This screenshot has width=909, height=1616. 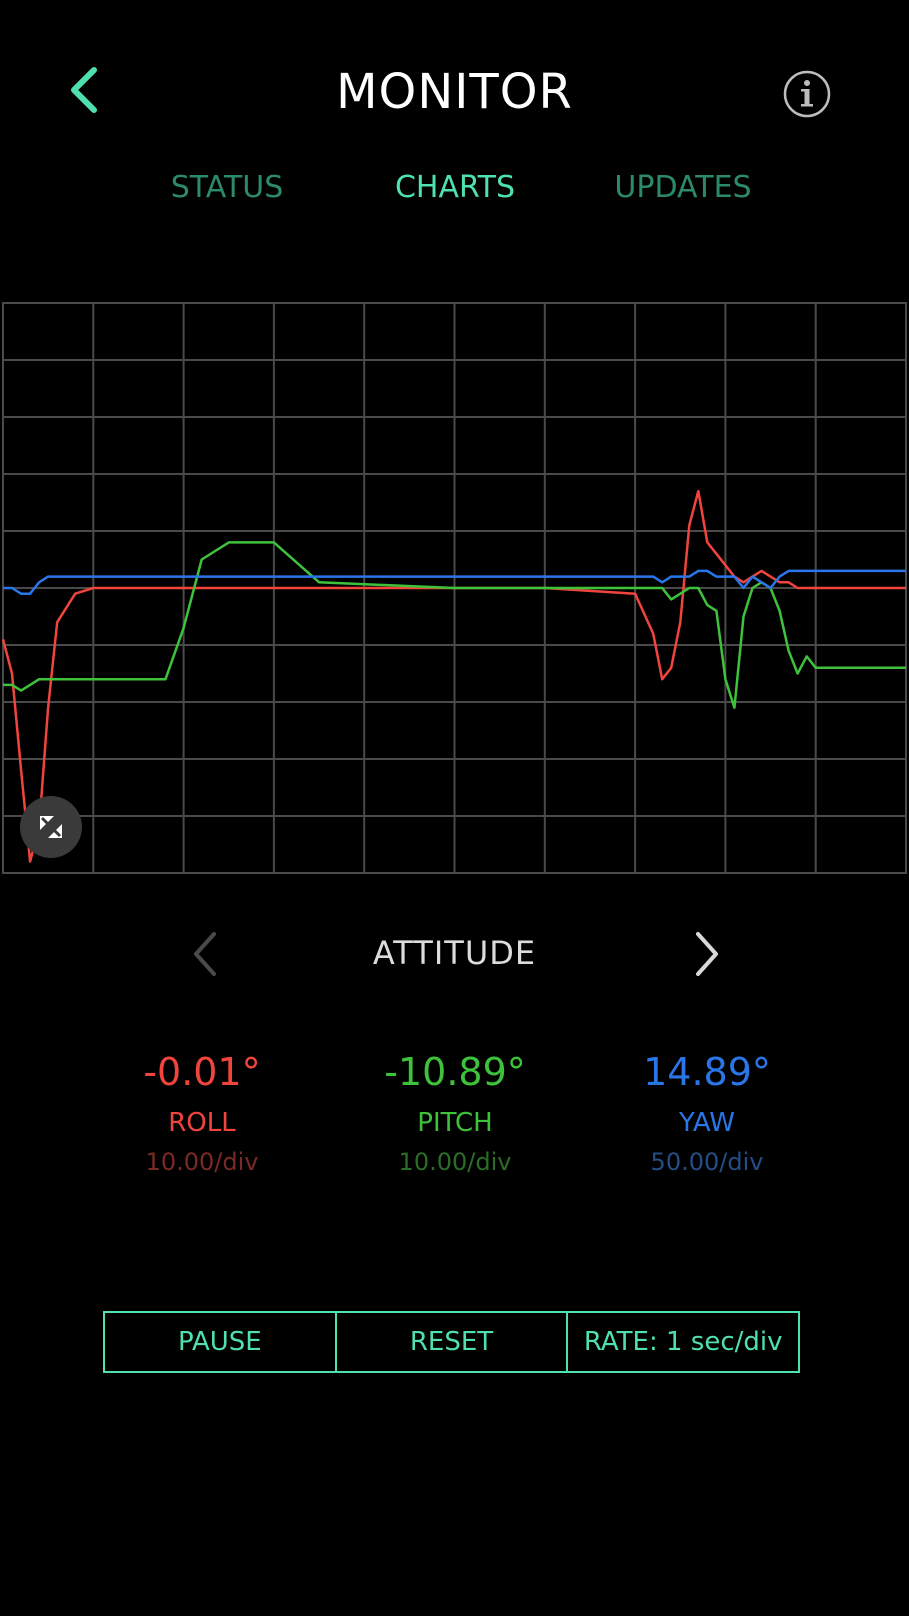 What do you see at coordinates (682, 1342) in the screenshot?
I see `rate-button: RATE: 1 sec/div` at bounding box center [682, 1342].